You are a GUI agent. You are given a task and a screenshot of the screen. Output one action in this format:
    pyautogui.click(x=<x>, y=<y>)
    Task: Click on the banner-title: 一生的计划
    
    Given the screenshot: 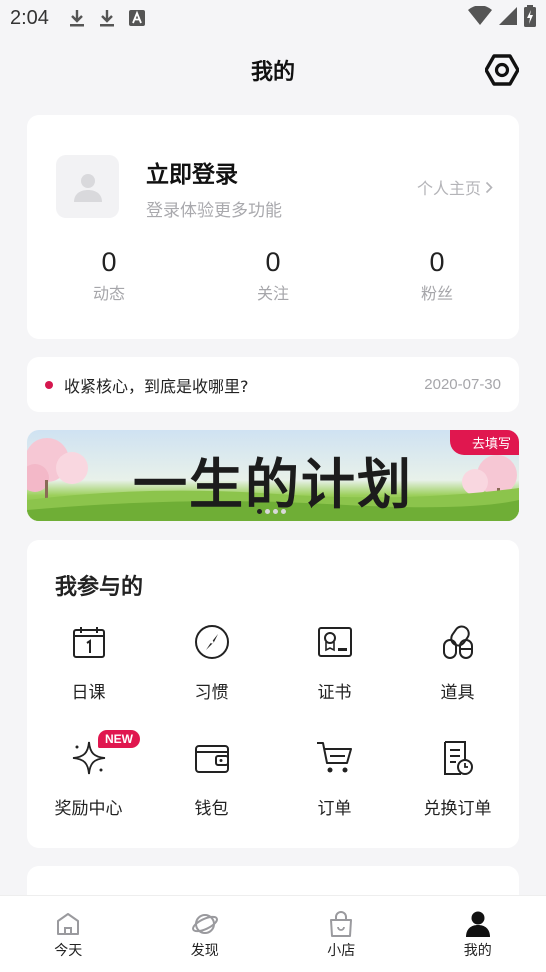 What is the action you would take?
    pyautogui.click(x=273, y=484)
    